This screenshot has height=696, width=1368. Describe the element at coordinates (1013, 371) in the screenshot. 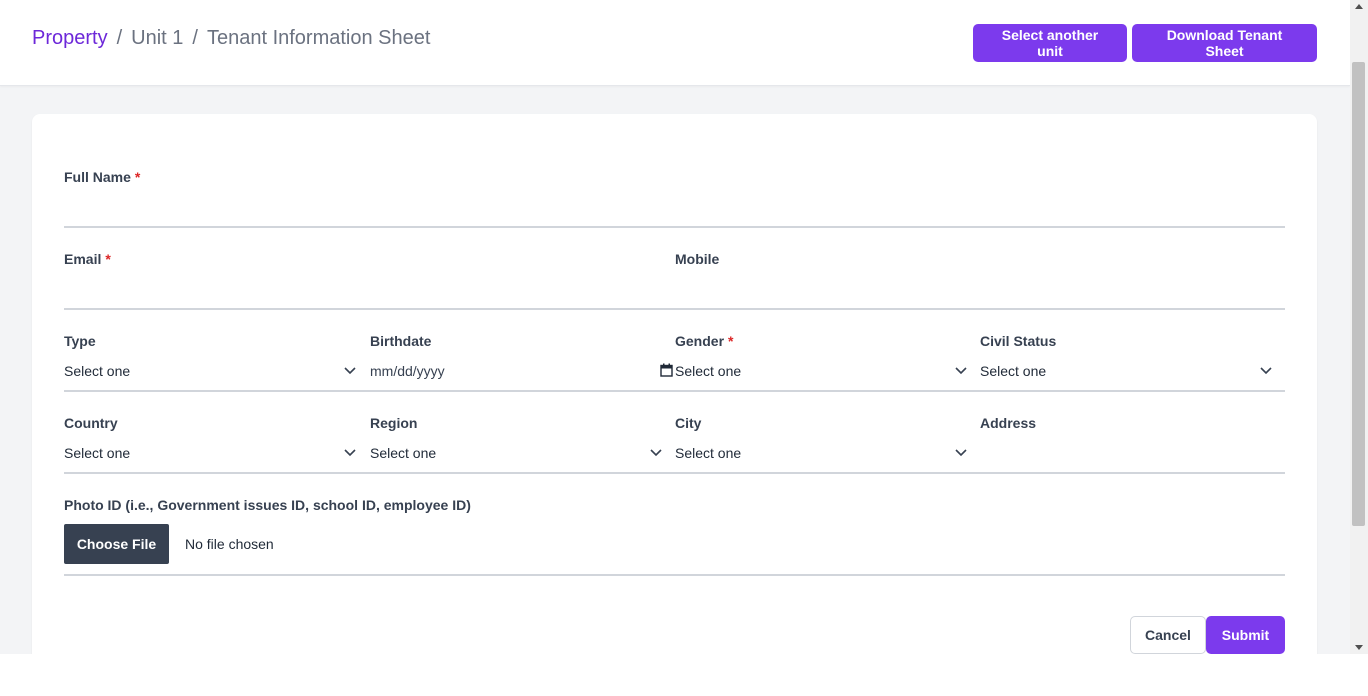

I see `civil-status-selected-value: Select one` at that location.